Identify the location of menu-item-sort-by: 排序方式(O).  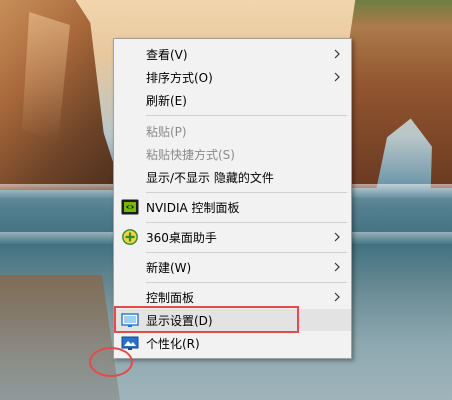
(232, 77).